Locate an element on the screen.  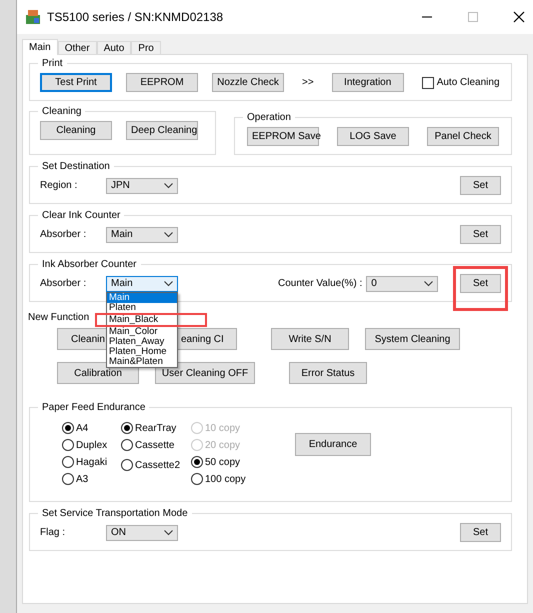
group-title: Set Service Transportation Mode is located at coordinates (115, 513).